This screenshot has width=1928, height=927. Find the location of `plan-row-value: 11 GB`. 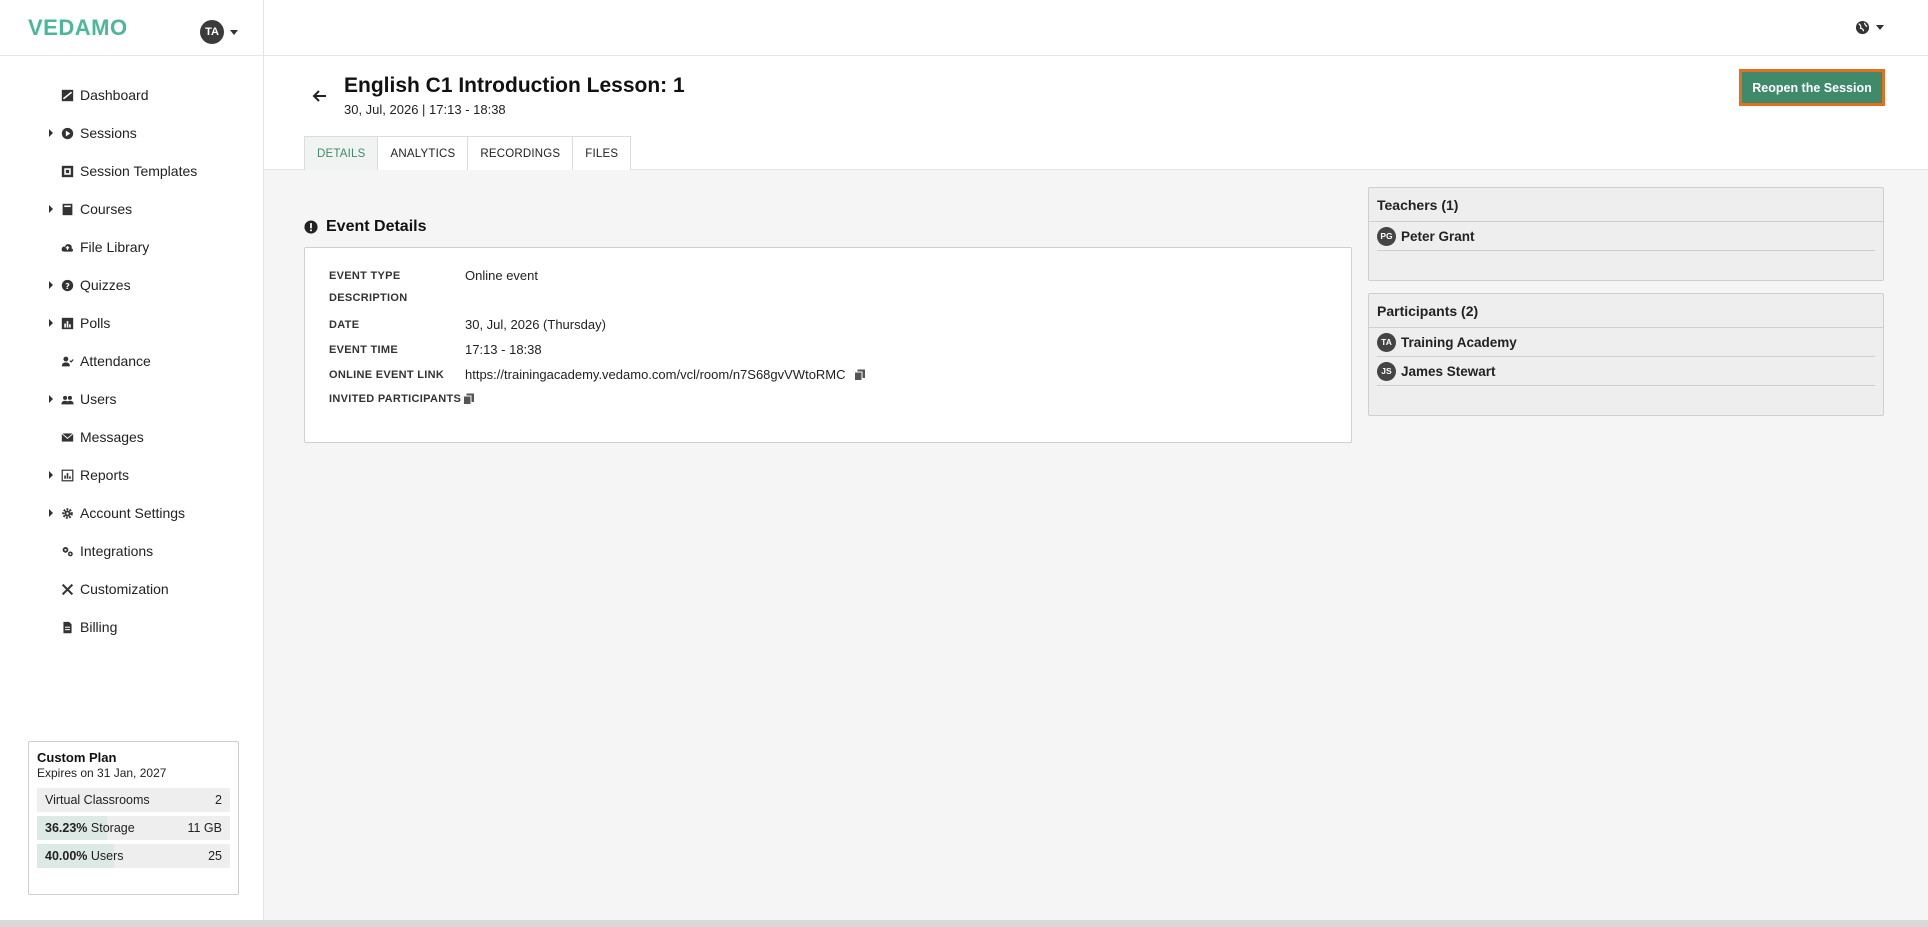

plan-row-value: 11 GB is located at coordinates (204, 828).